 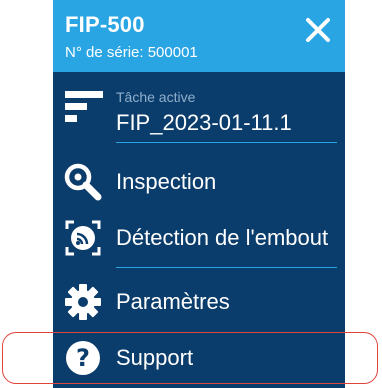 What do you see at coordinates (155, 357) in the screenshot?
I see `menu-item-label: Support` at bounding box center [155, 357].